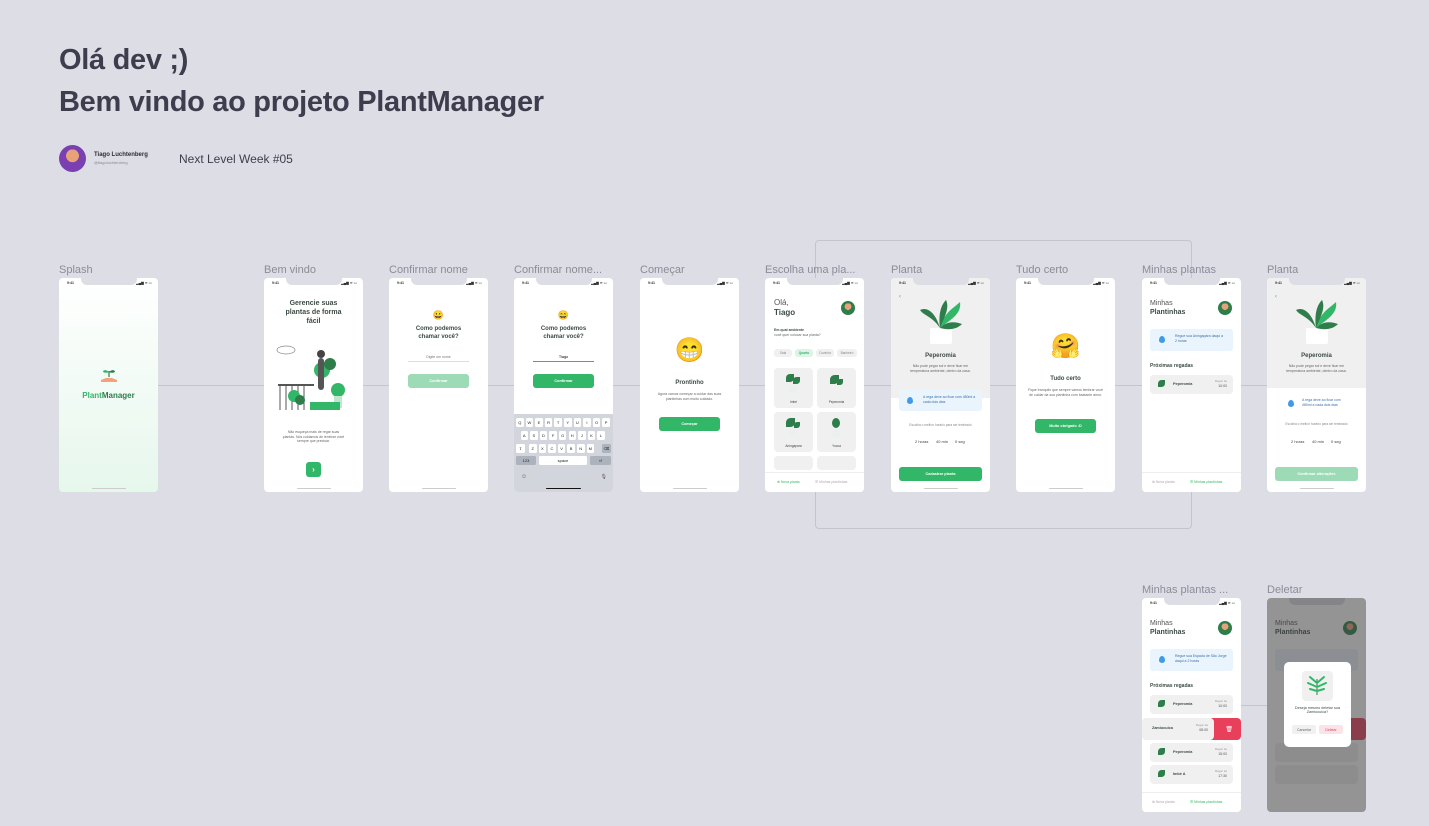 This screenshot has height=826, width=1429. I want to click on cancel-button: Cancelar, so click(1304, 729).